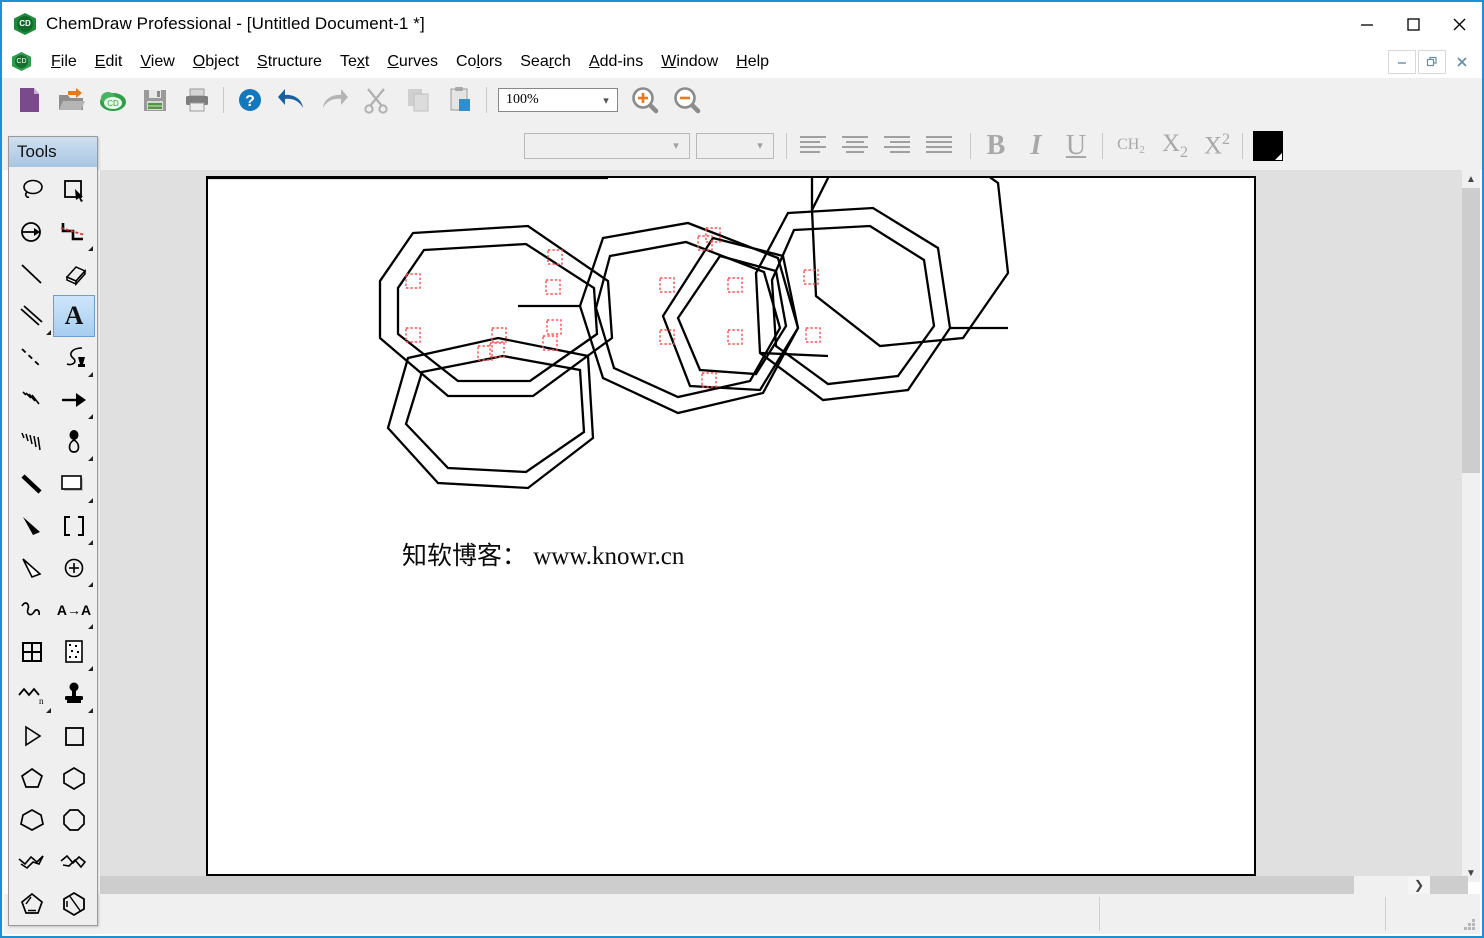 The image size is (1484, 938). What do you see at coordinates (752, 62) in the screenshot?
I see `menu-help: Help` at bounding box center [752, 62].